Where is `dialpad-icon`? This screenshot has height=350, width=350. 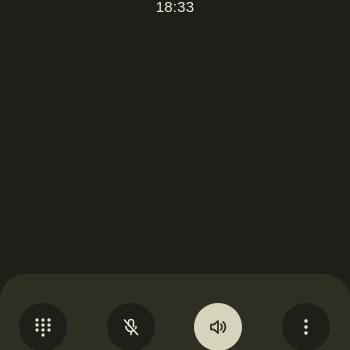
dialpad-icon is located at coordinates (43, 327).